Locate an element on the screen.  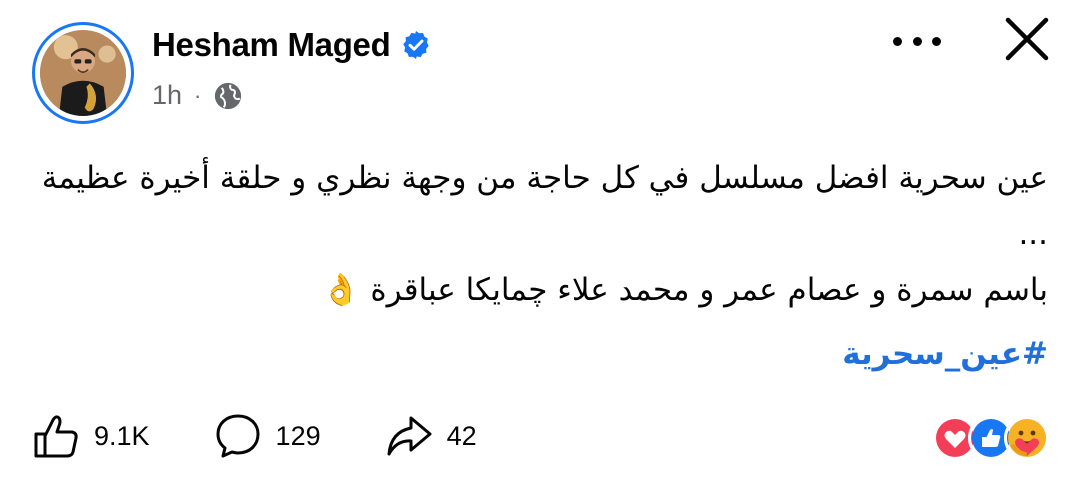
action-bar: 9.1K 129 42 is located at coordinates (286, 436).